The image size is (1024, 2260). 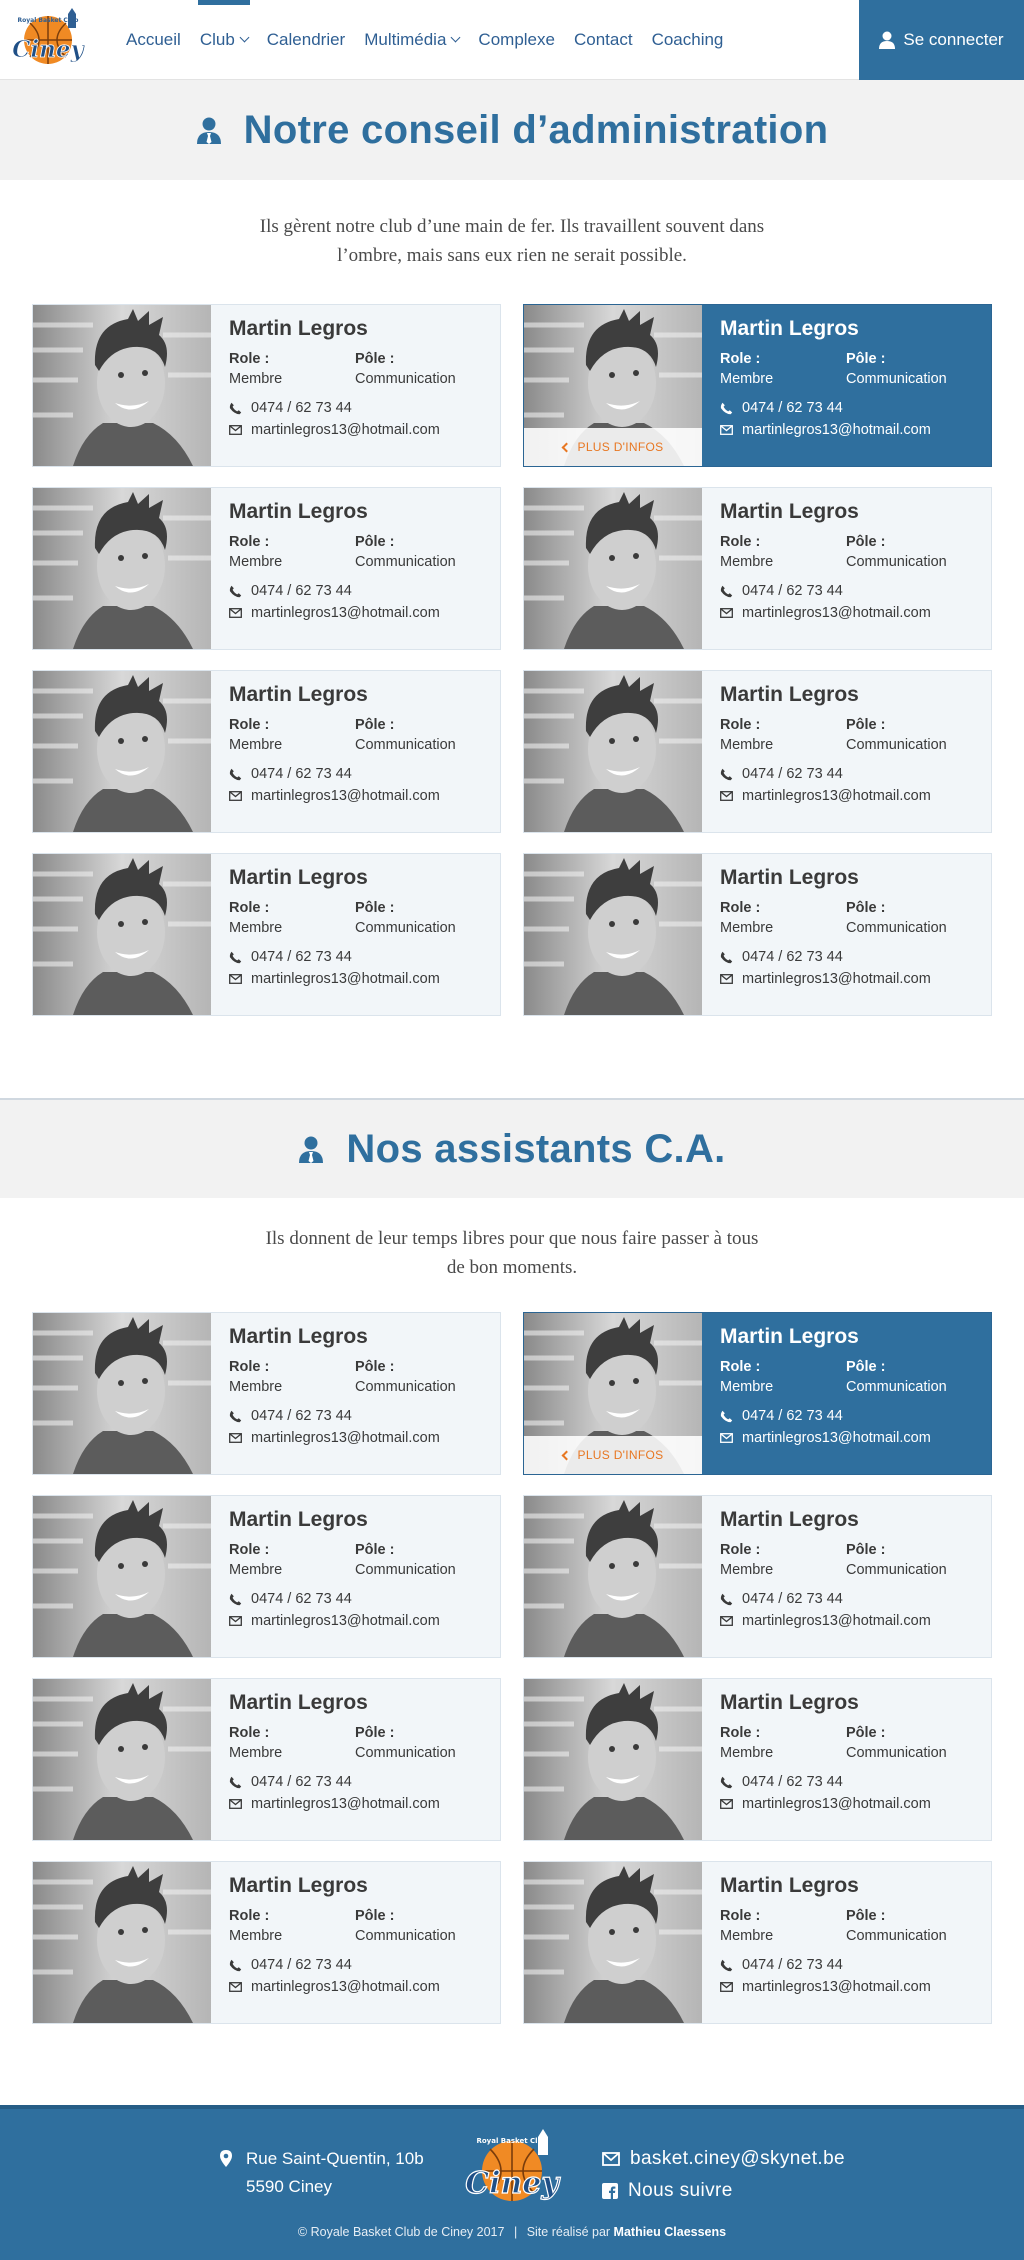 I want to click on nav-item-calendrier: Calendrier, so click(x=306, y=40).